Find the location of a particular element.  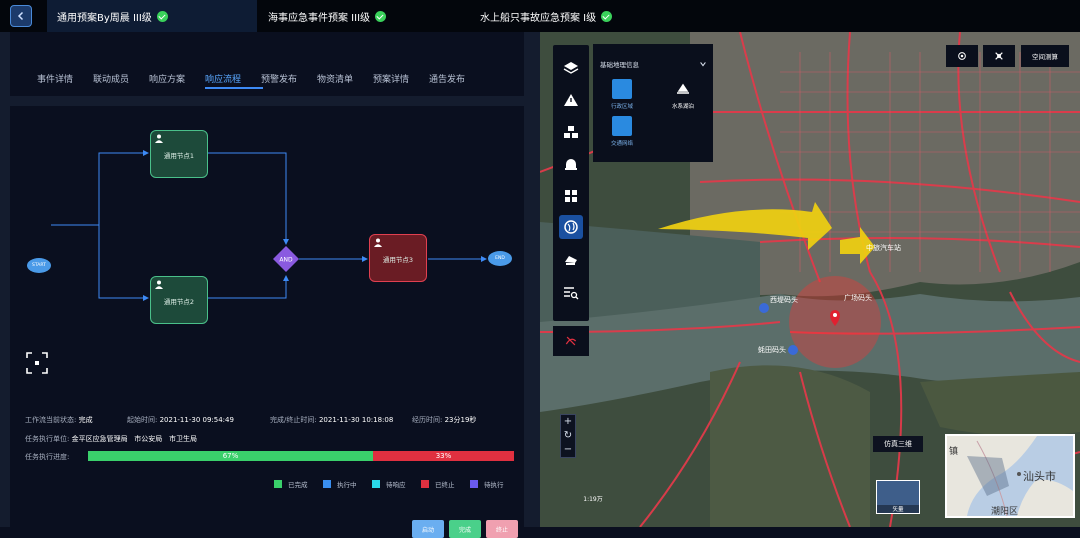

start-node: START is located at coordinates (39, 265).